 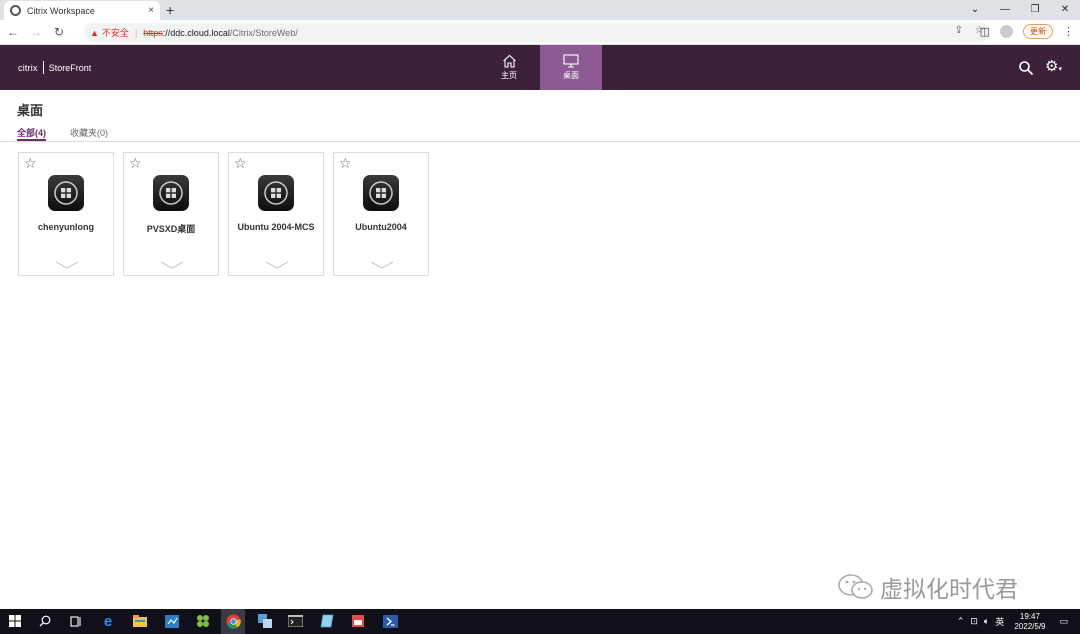 I want to click on network-tool-icon, so click(x=265, y=621).